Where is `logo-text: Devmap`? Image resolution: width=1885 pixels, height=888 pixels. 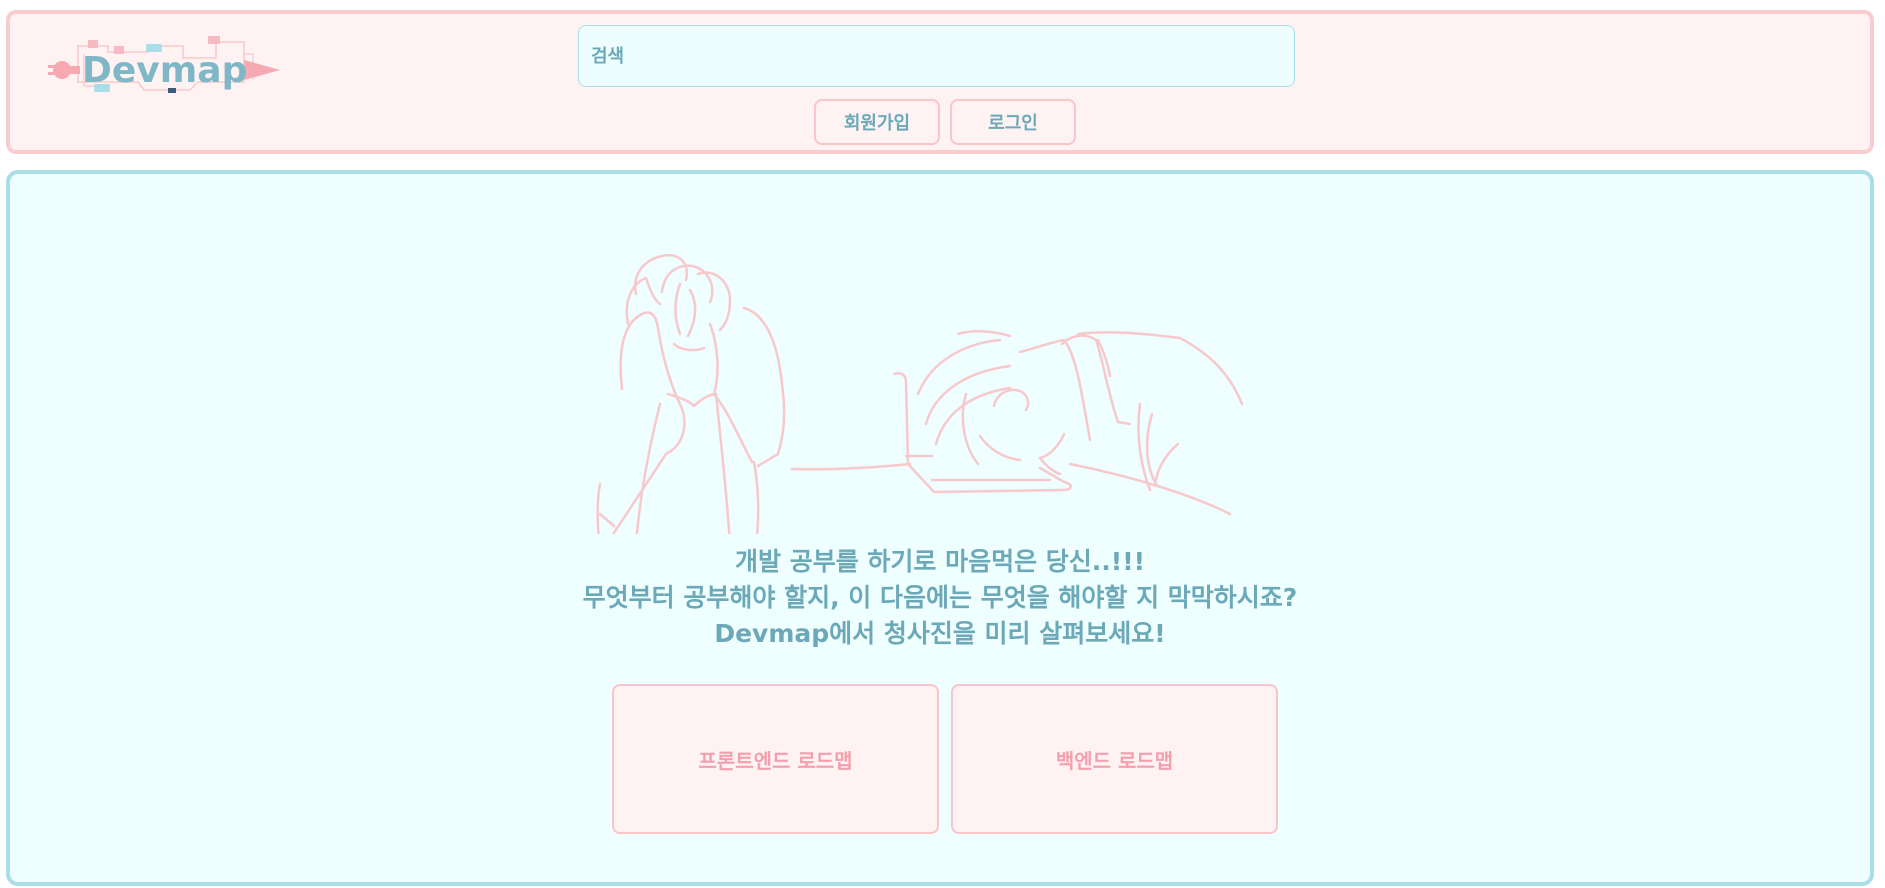 logo-text: Devmap is located at coordinates (164, 70).